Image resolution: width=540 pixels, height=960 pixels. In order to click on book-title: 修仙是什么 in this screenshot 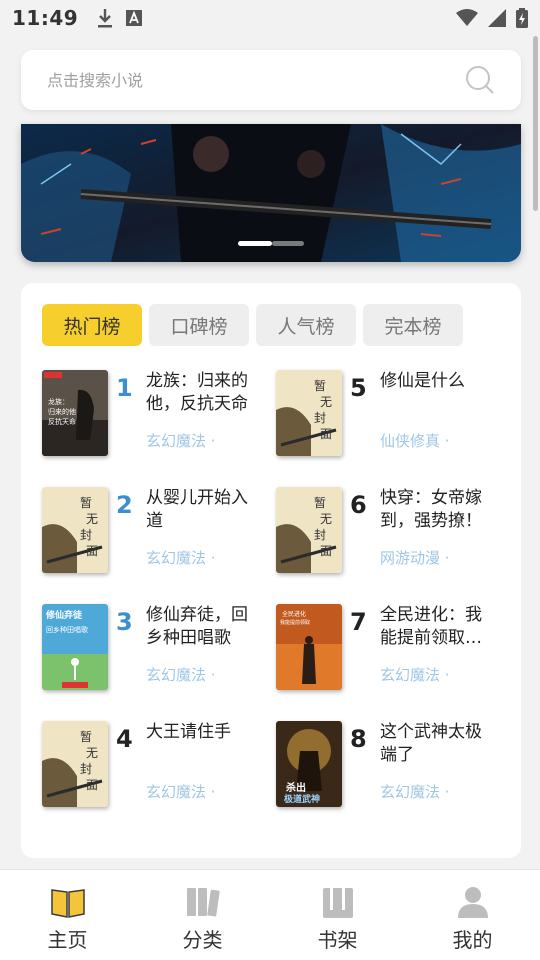, I will do `click(436, 381)`.